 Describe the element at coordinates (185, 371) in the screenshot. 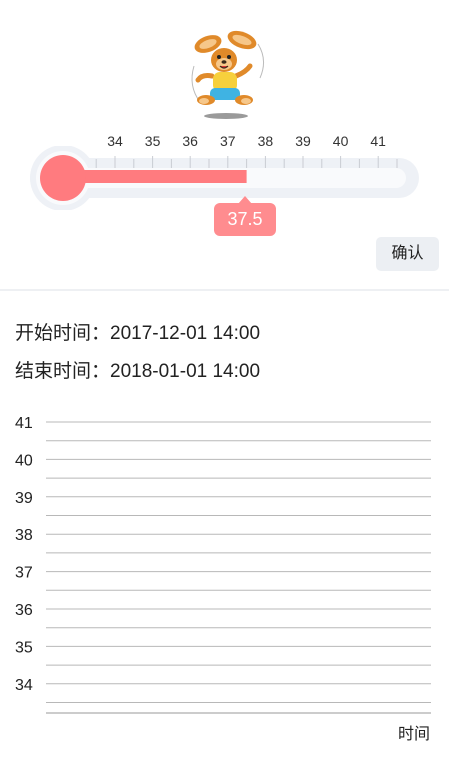

I see `end-time-value: 2018-01-01 14:00` at that location.